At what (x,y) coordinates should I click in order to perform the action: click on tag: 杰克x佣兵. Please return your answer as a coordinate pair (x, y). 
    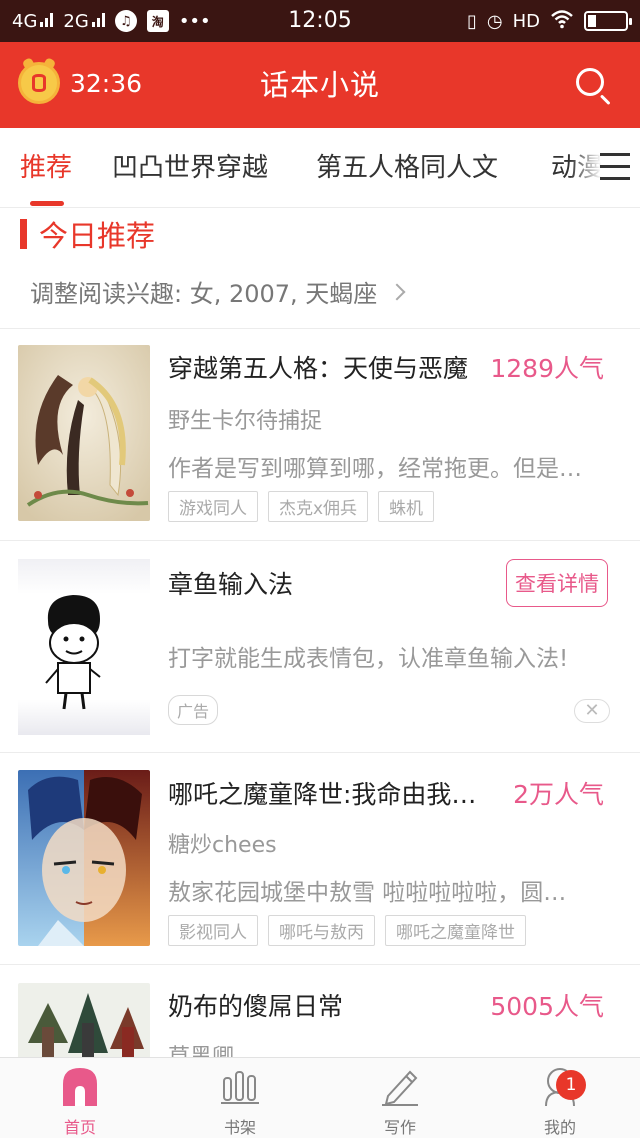
    Looking at the image, I should click on (318, 506).